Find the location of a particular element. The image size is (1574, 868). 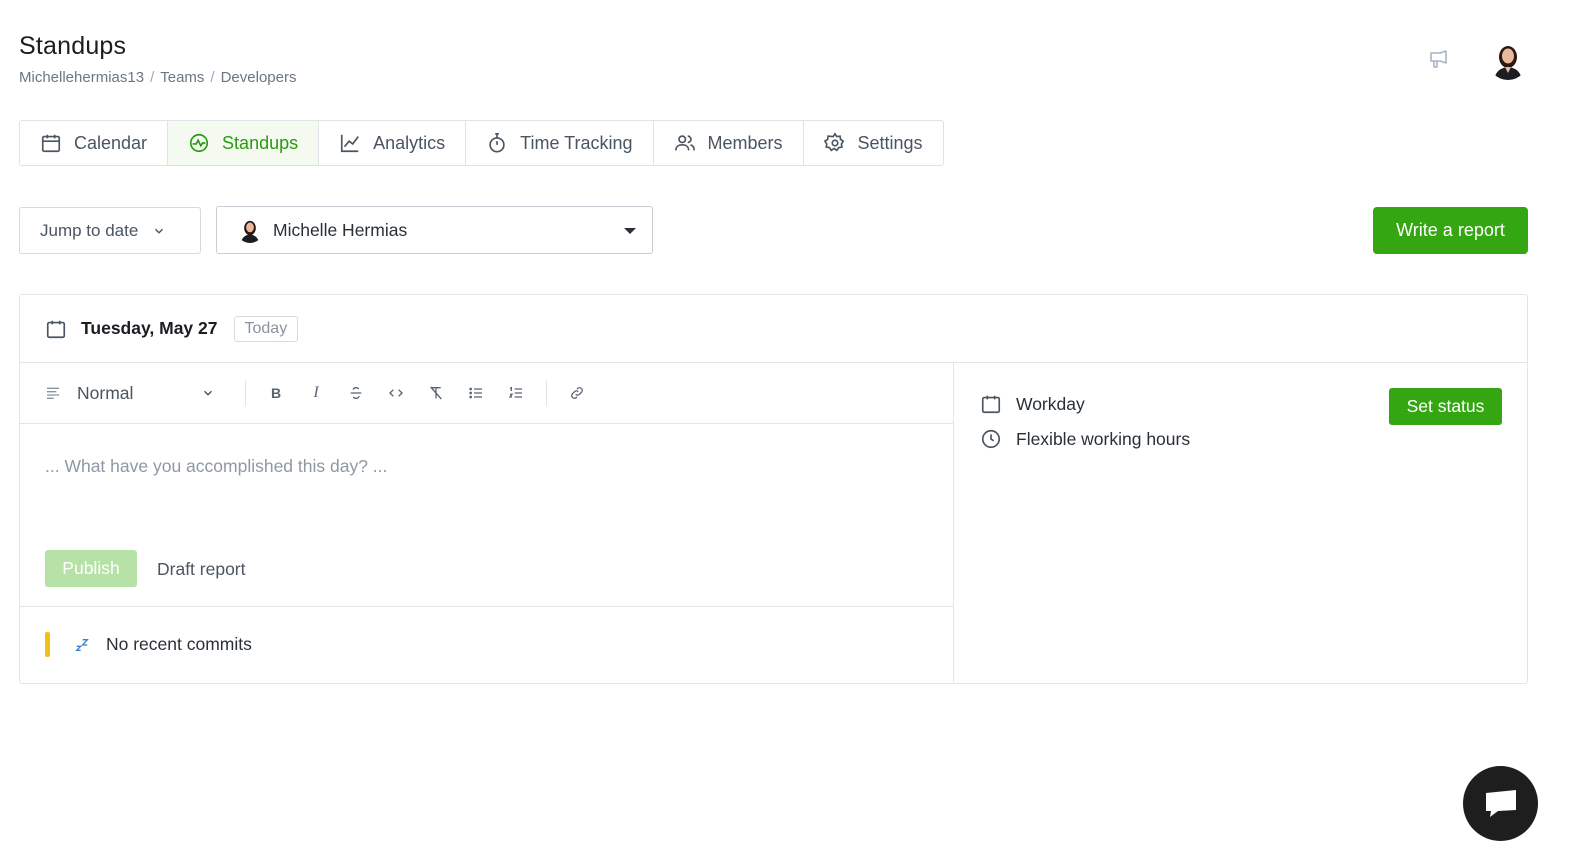

bullet-list-button is located at coordinates (476, 393).